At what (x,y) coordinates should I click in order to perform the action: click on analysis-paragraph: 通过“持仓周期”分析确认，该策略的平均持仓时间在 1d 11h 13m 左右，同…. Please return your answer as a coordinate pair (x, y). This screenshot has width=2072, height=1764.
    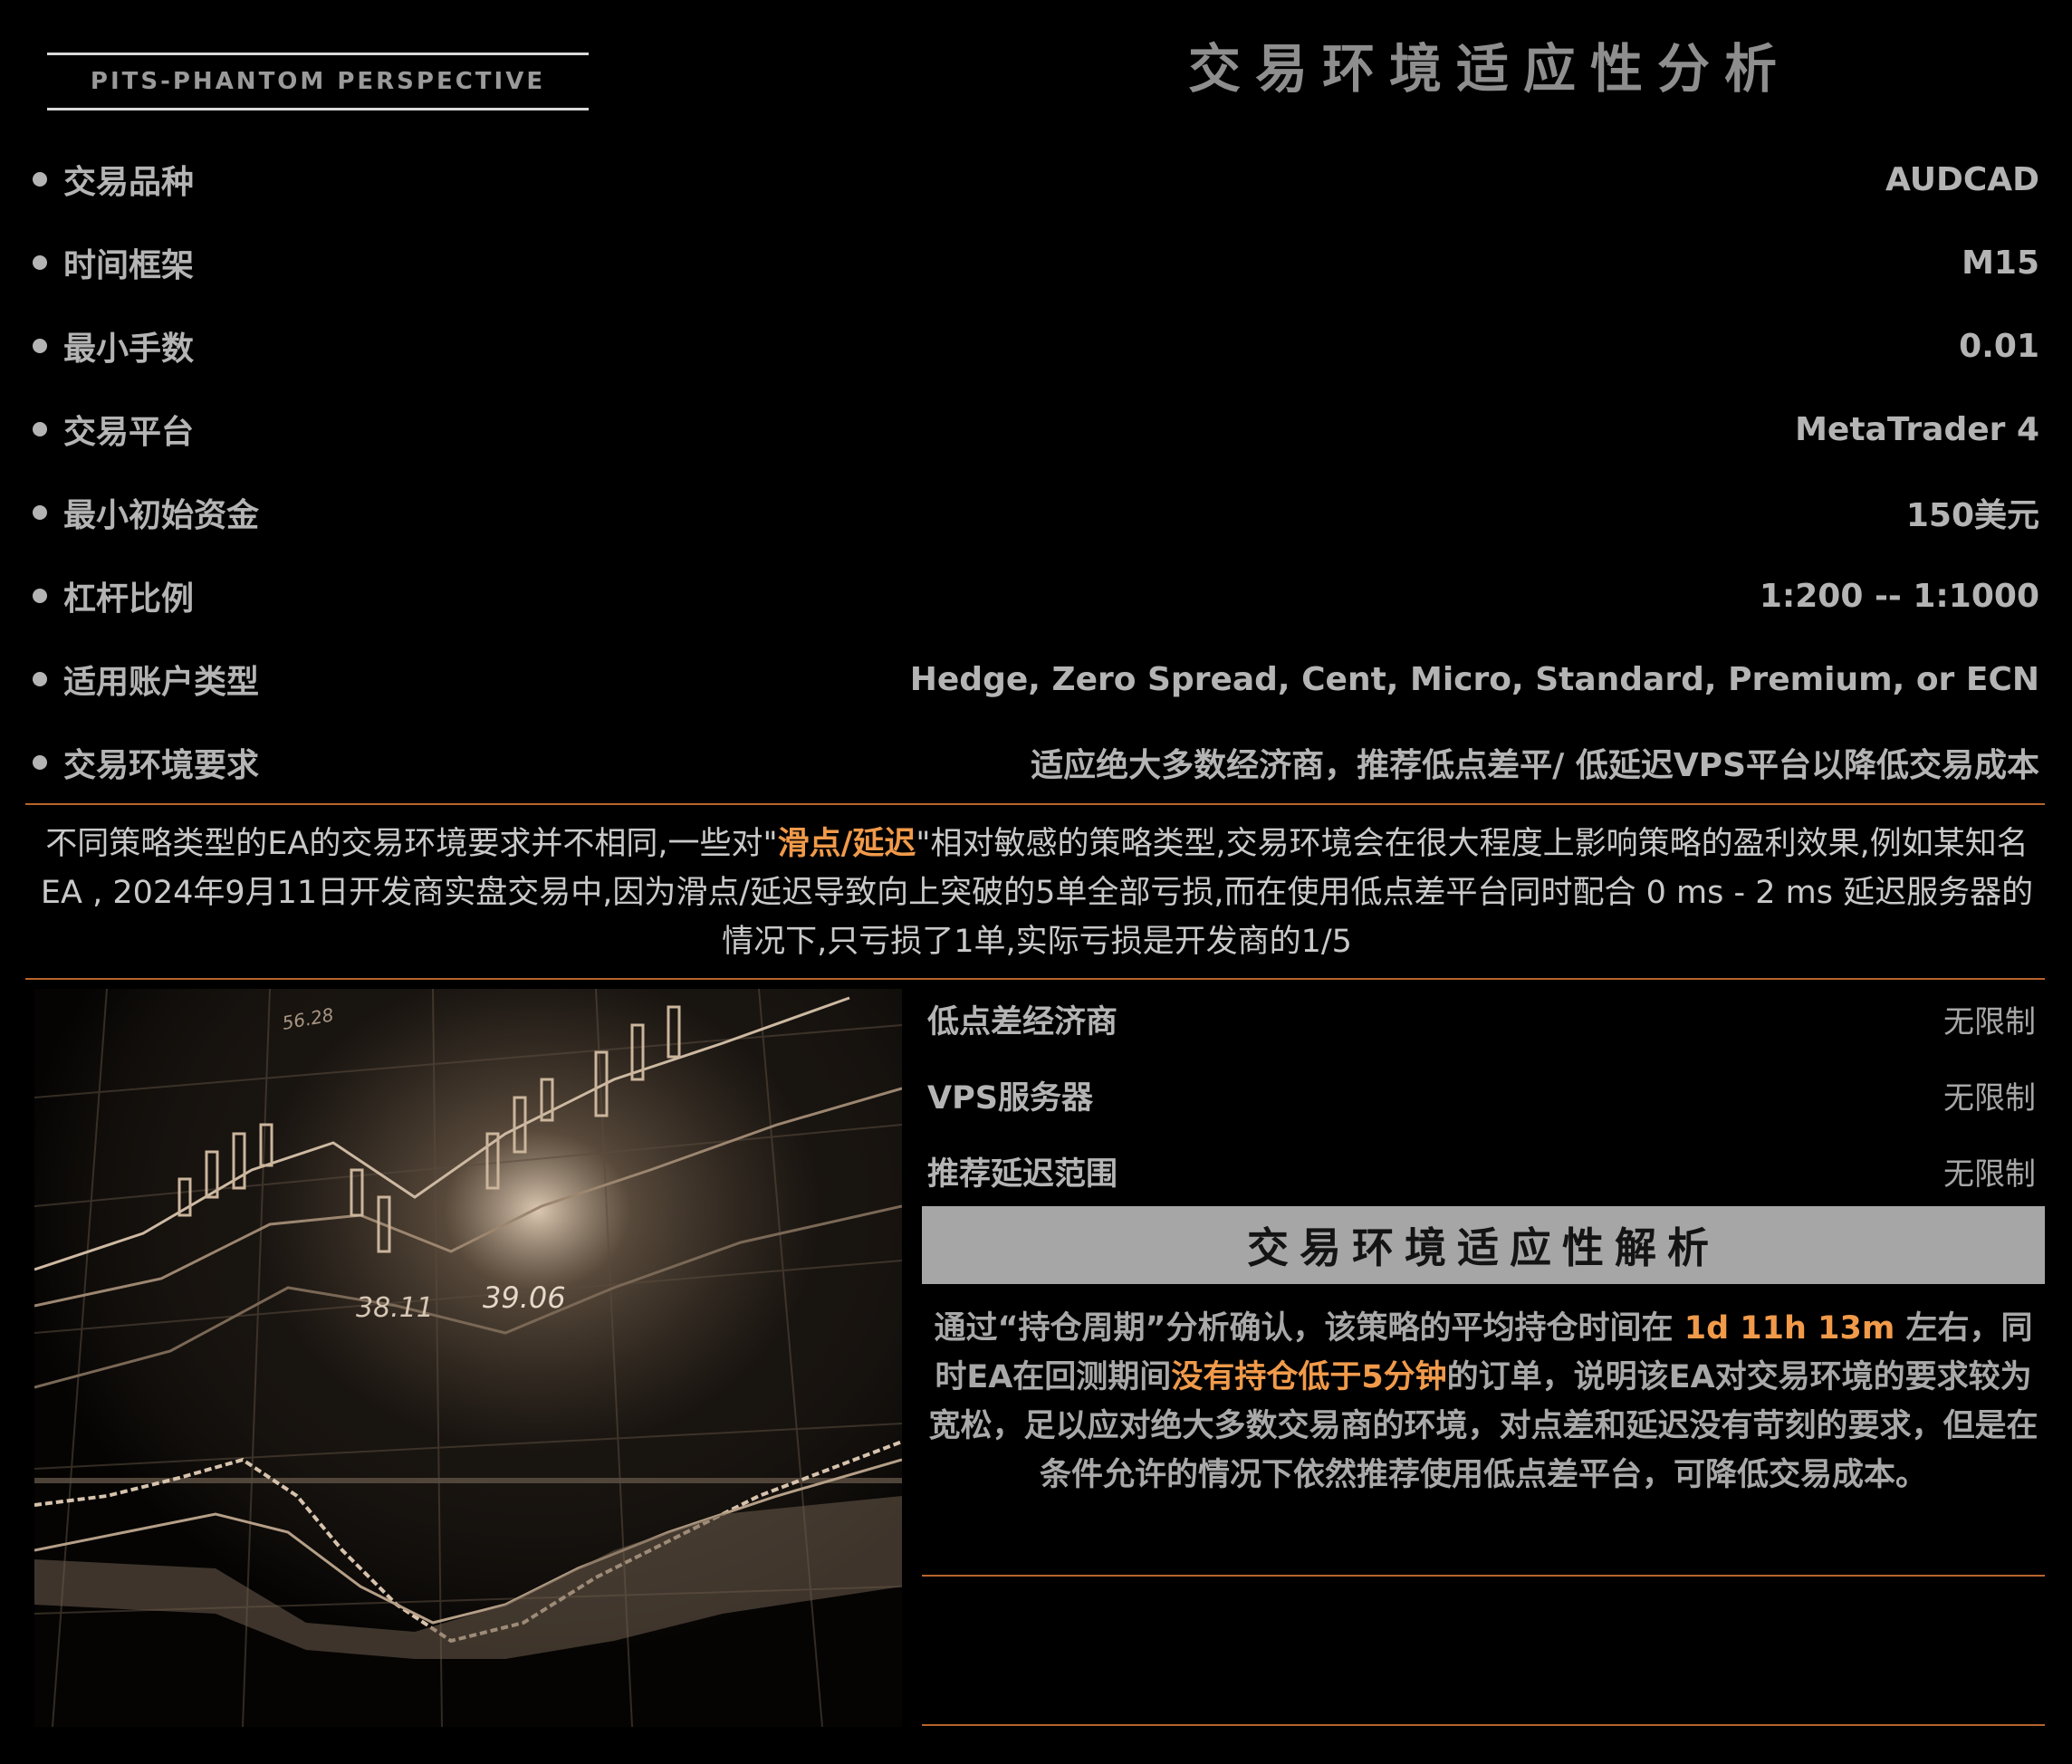
    Looking at the image, I should click on (1483, 1402).